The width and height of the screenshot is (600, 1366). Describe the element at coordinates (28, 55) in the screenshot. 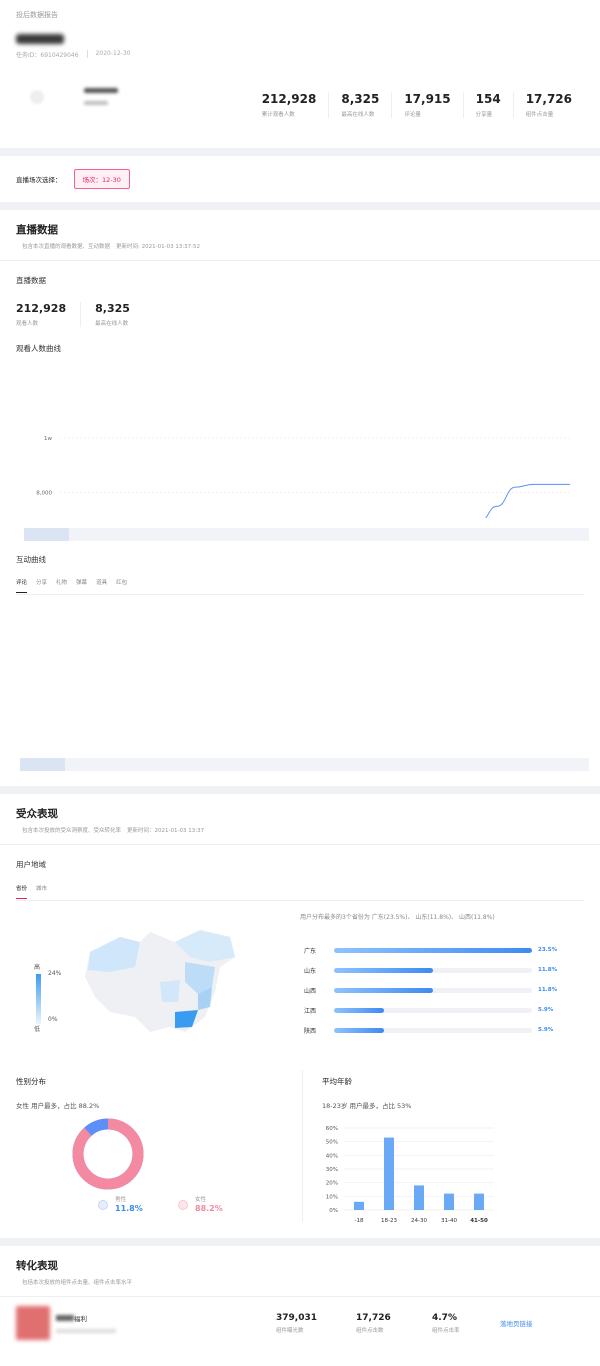

I see `task-id-label: 任务ID：` at that location.